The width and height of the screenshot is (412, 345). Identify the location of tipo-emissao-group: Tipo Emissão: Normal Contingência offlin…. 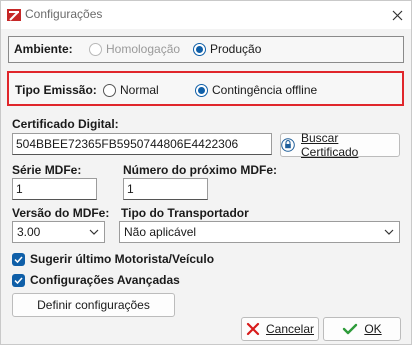
(205, 88).